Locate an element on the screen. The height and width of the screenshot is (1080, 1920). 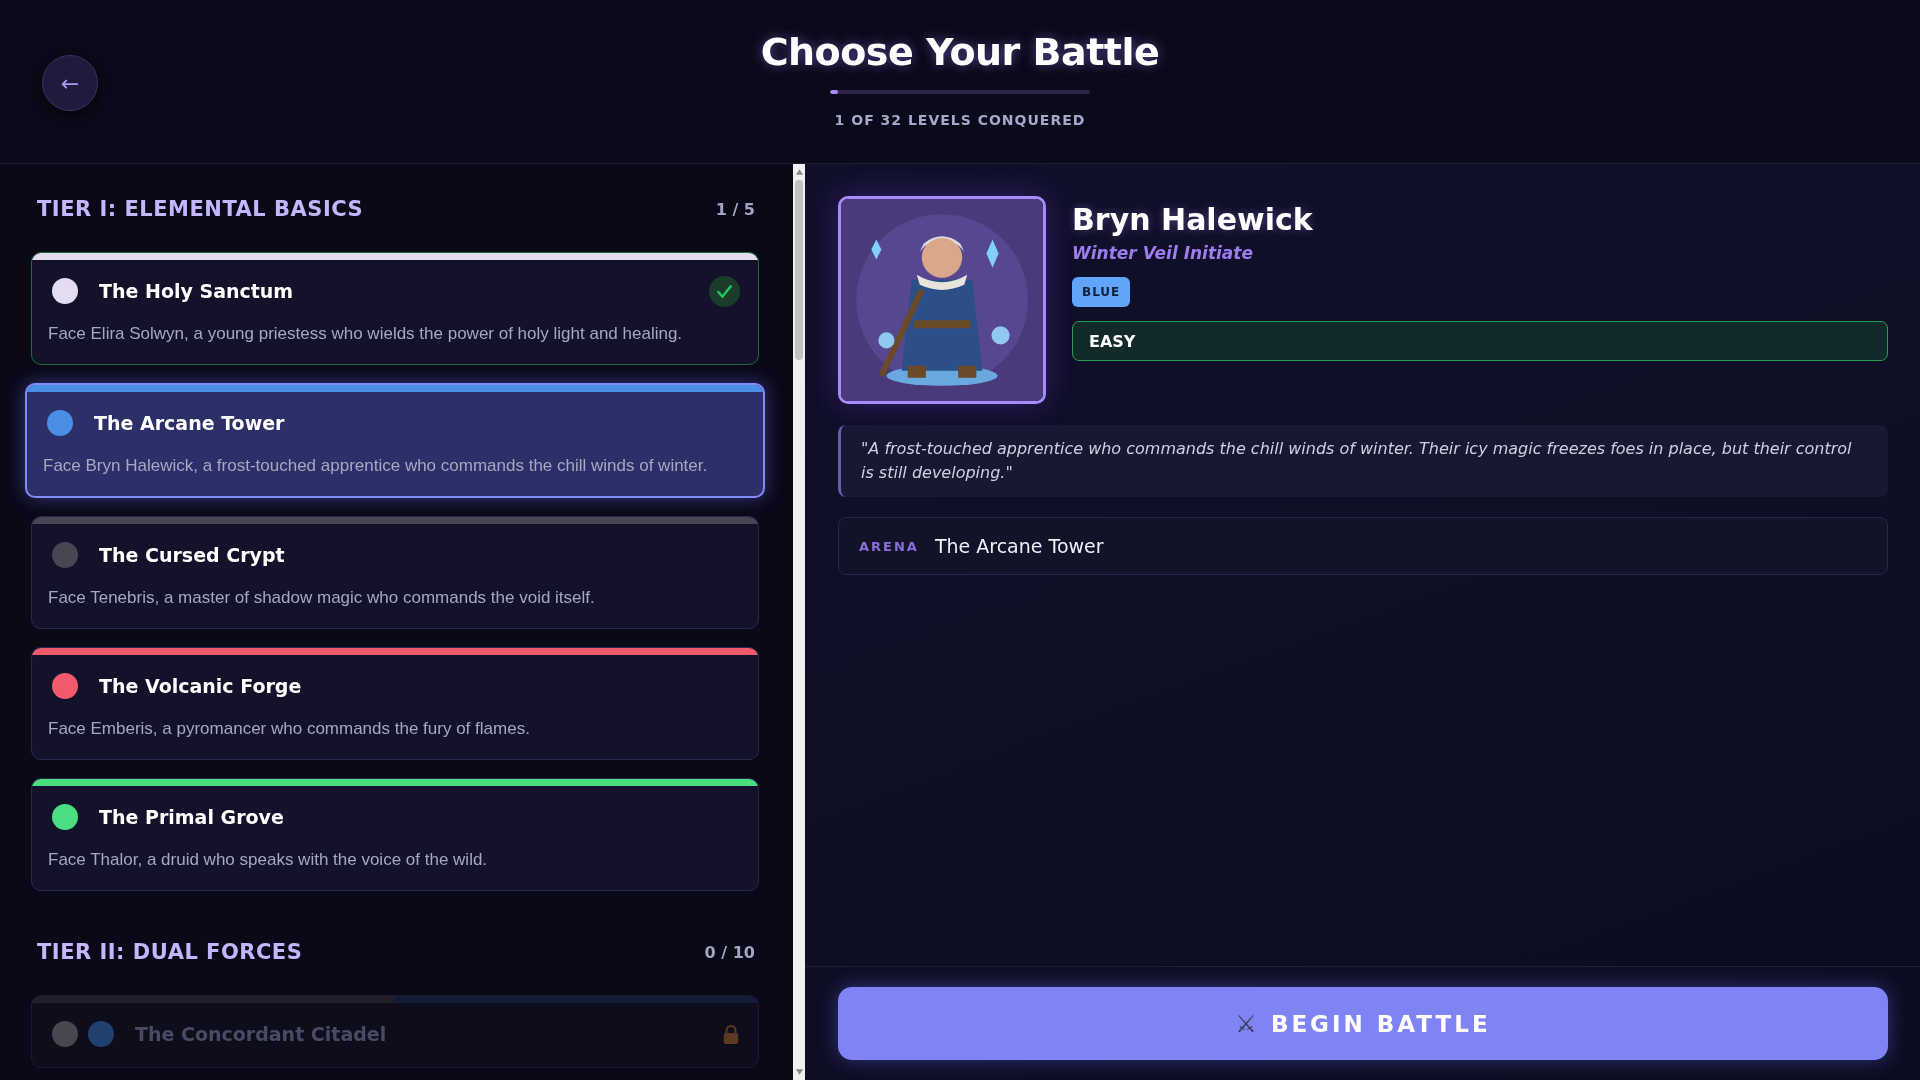
back-button: ← is located at coordinates (70, 83).